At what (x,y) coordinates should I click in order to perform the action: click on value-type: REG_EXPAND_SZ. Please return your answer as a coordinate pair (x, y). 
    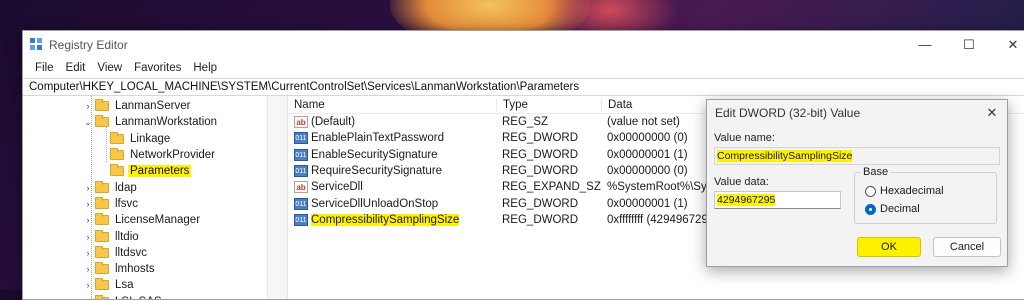
    Looking at the image, I should click on (551, 187).